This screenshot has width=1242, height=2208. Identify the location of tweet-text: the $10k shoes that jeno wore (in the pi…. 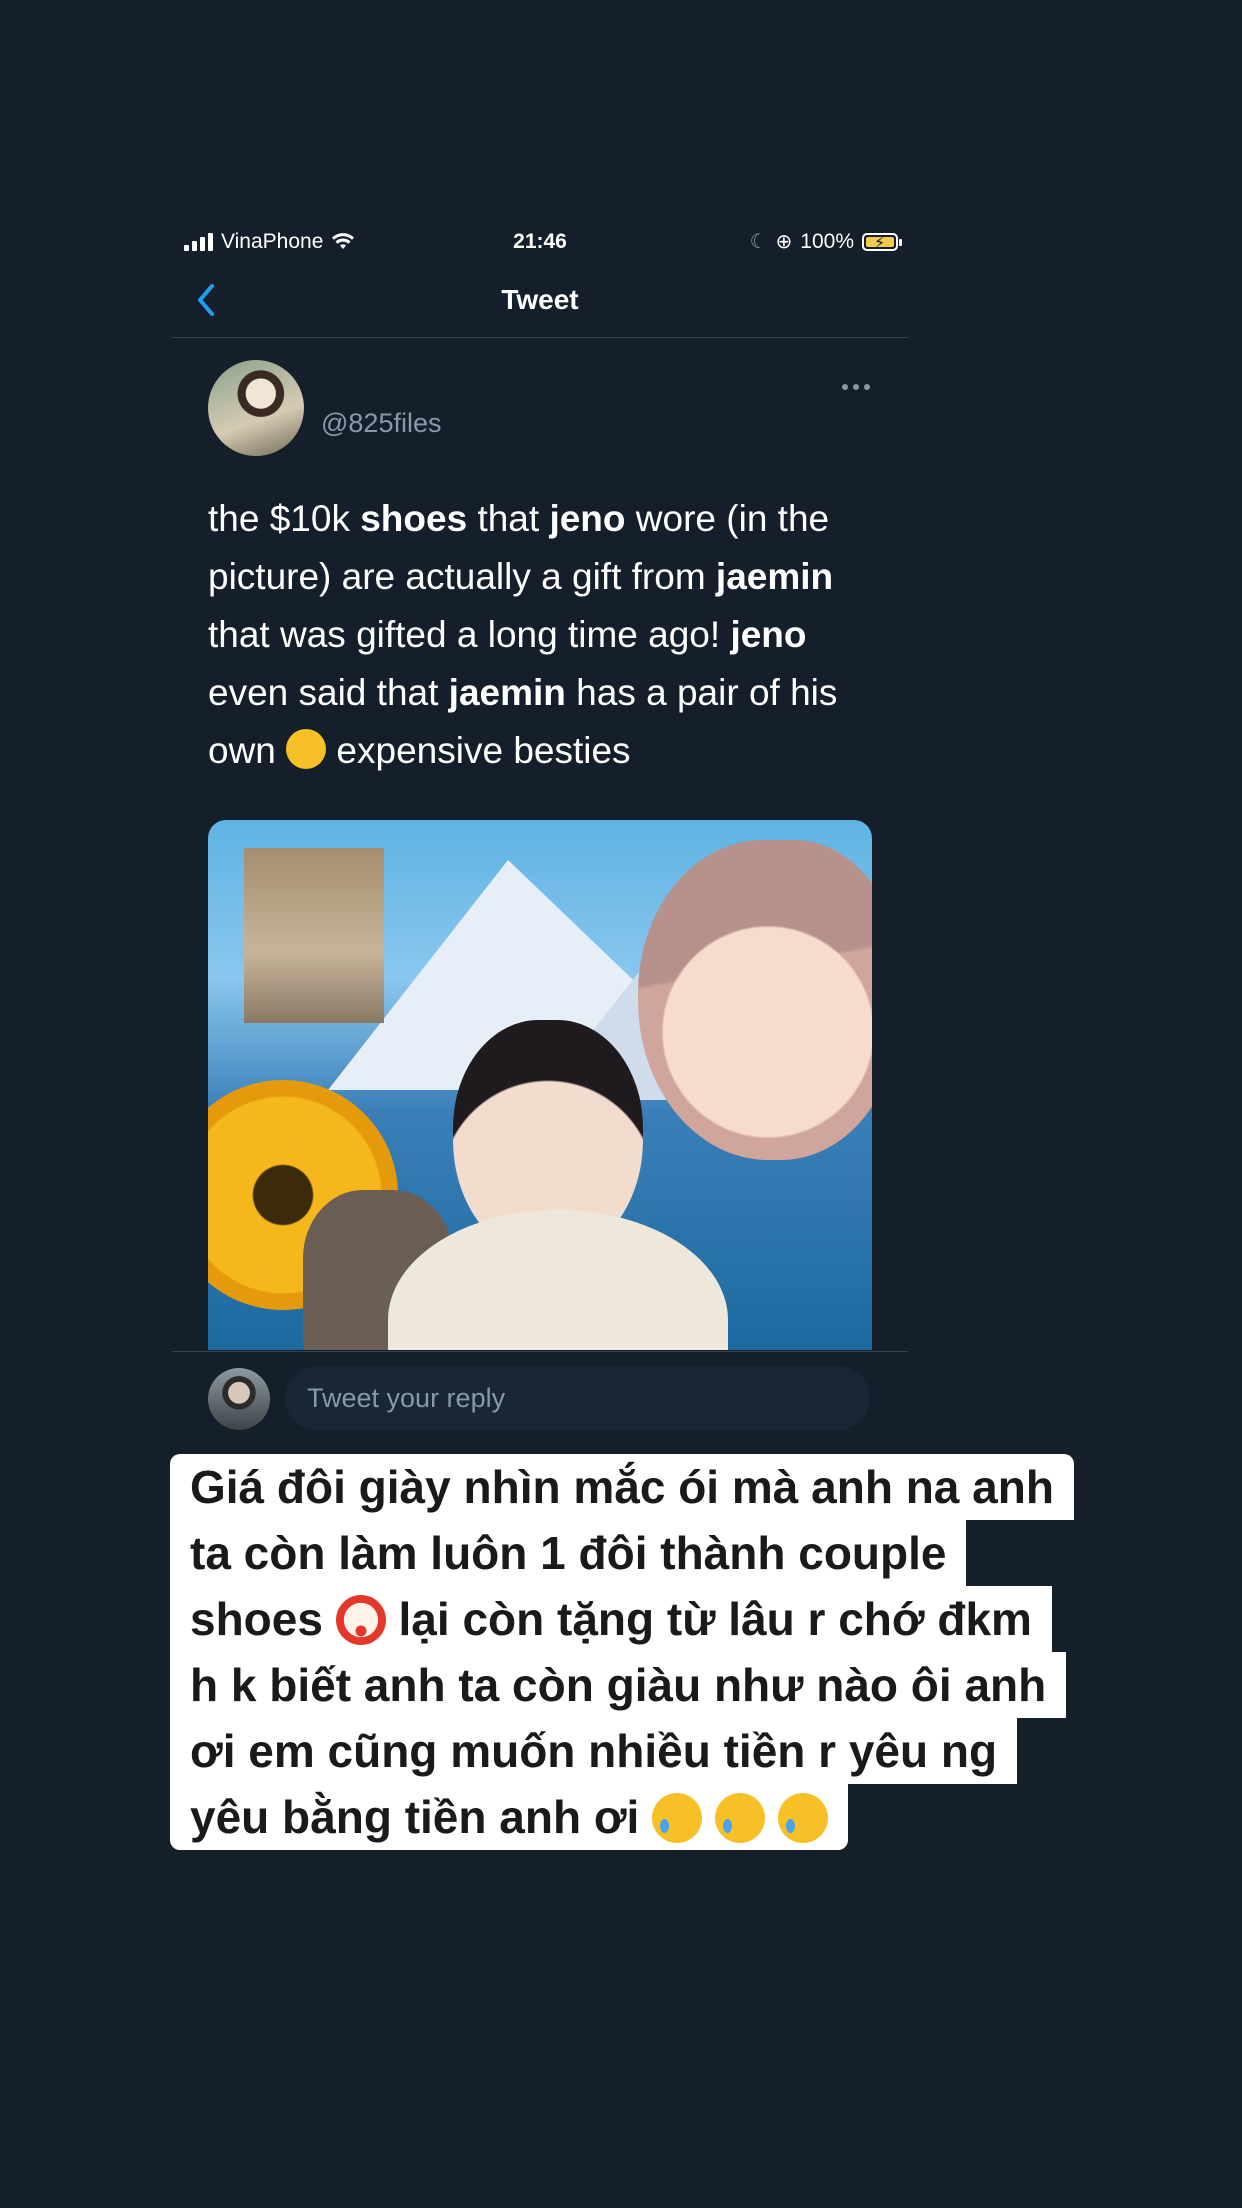
(538, 635).